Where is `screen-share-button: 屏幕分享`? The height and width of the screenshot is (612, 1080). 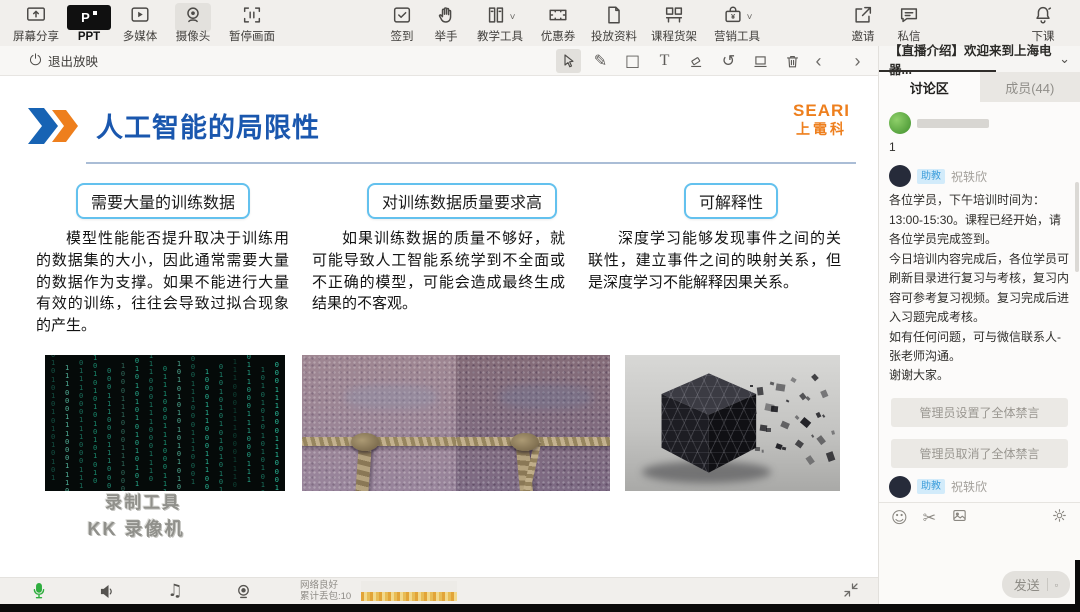
screen-share-button: 屏幕分享 is located at coordinates (36, 24).